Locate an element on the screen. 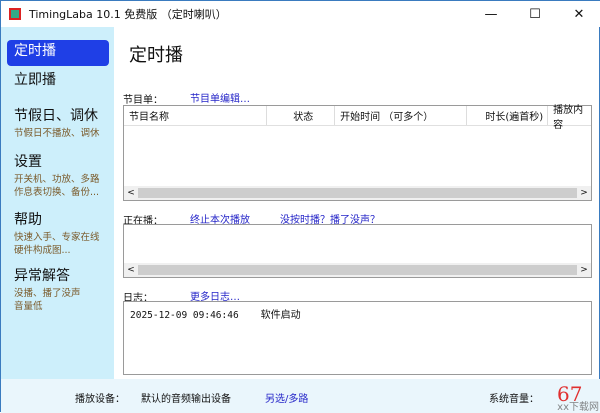  title-bar: TimingLaba 10.1 免费版 （定时喇叭） — ☐ ✕ is located at coordinates (300, 14).